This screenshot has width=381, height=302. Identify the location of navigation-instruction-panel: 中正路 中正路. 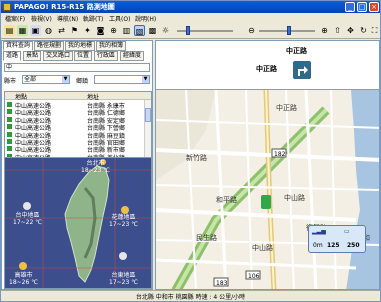
(267, 65).